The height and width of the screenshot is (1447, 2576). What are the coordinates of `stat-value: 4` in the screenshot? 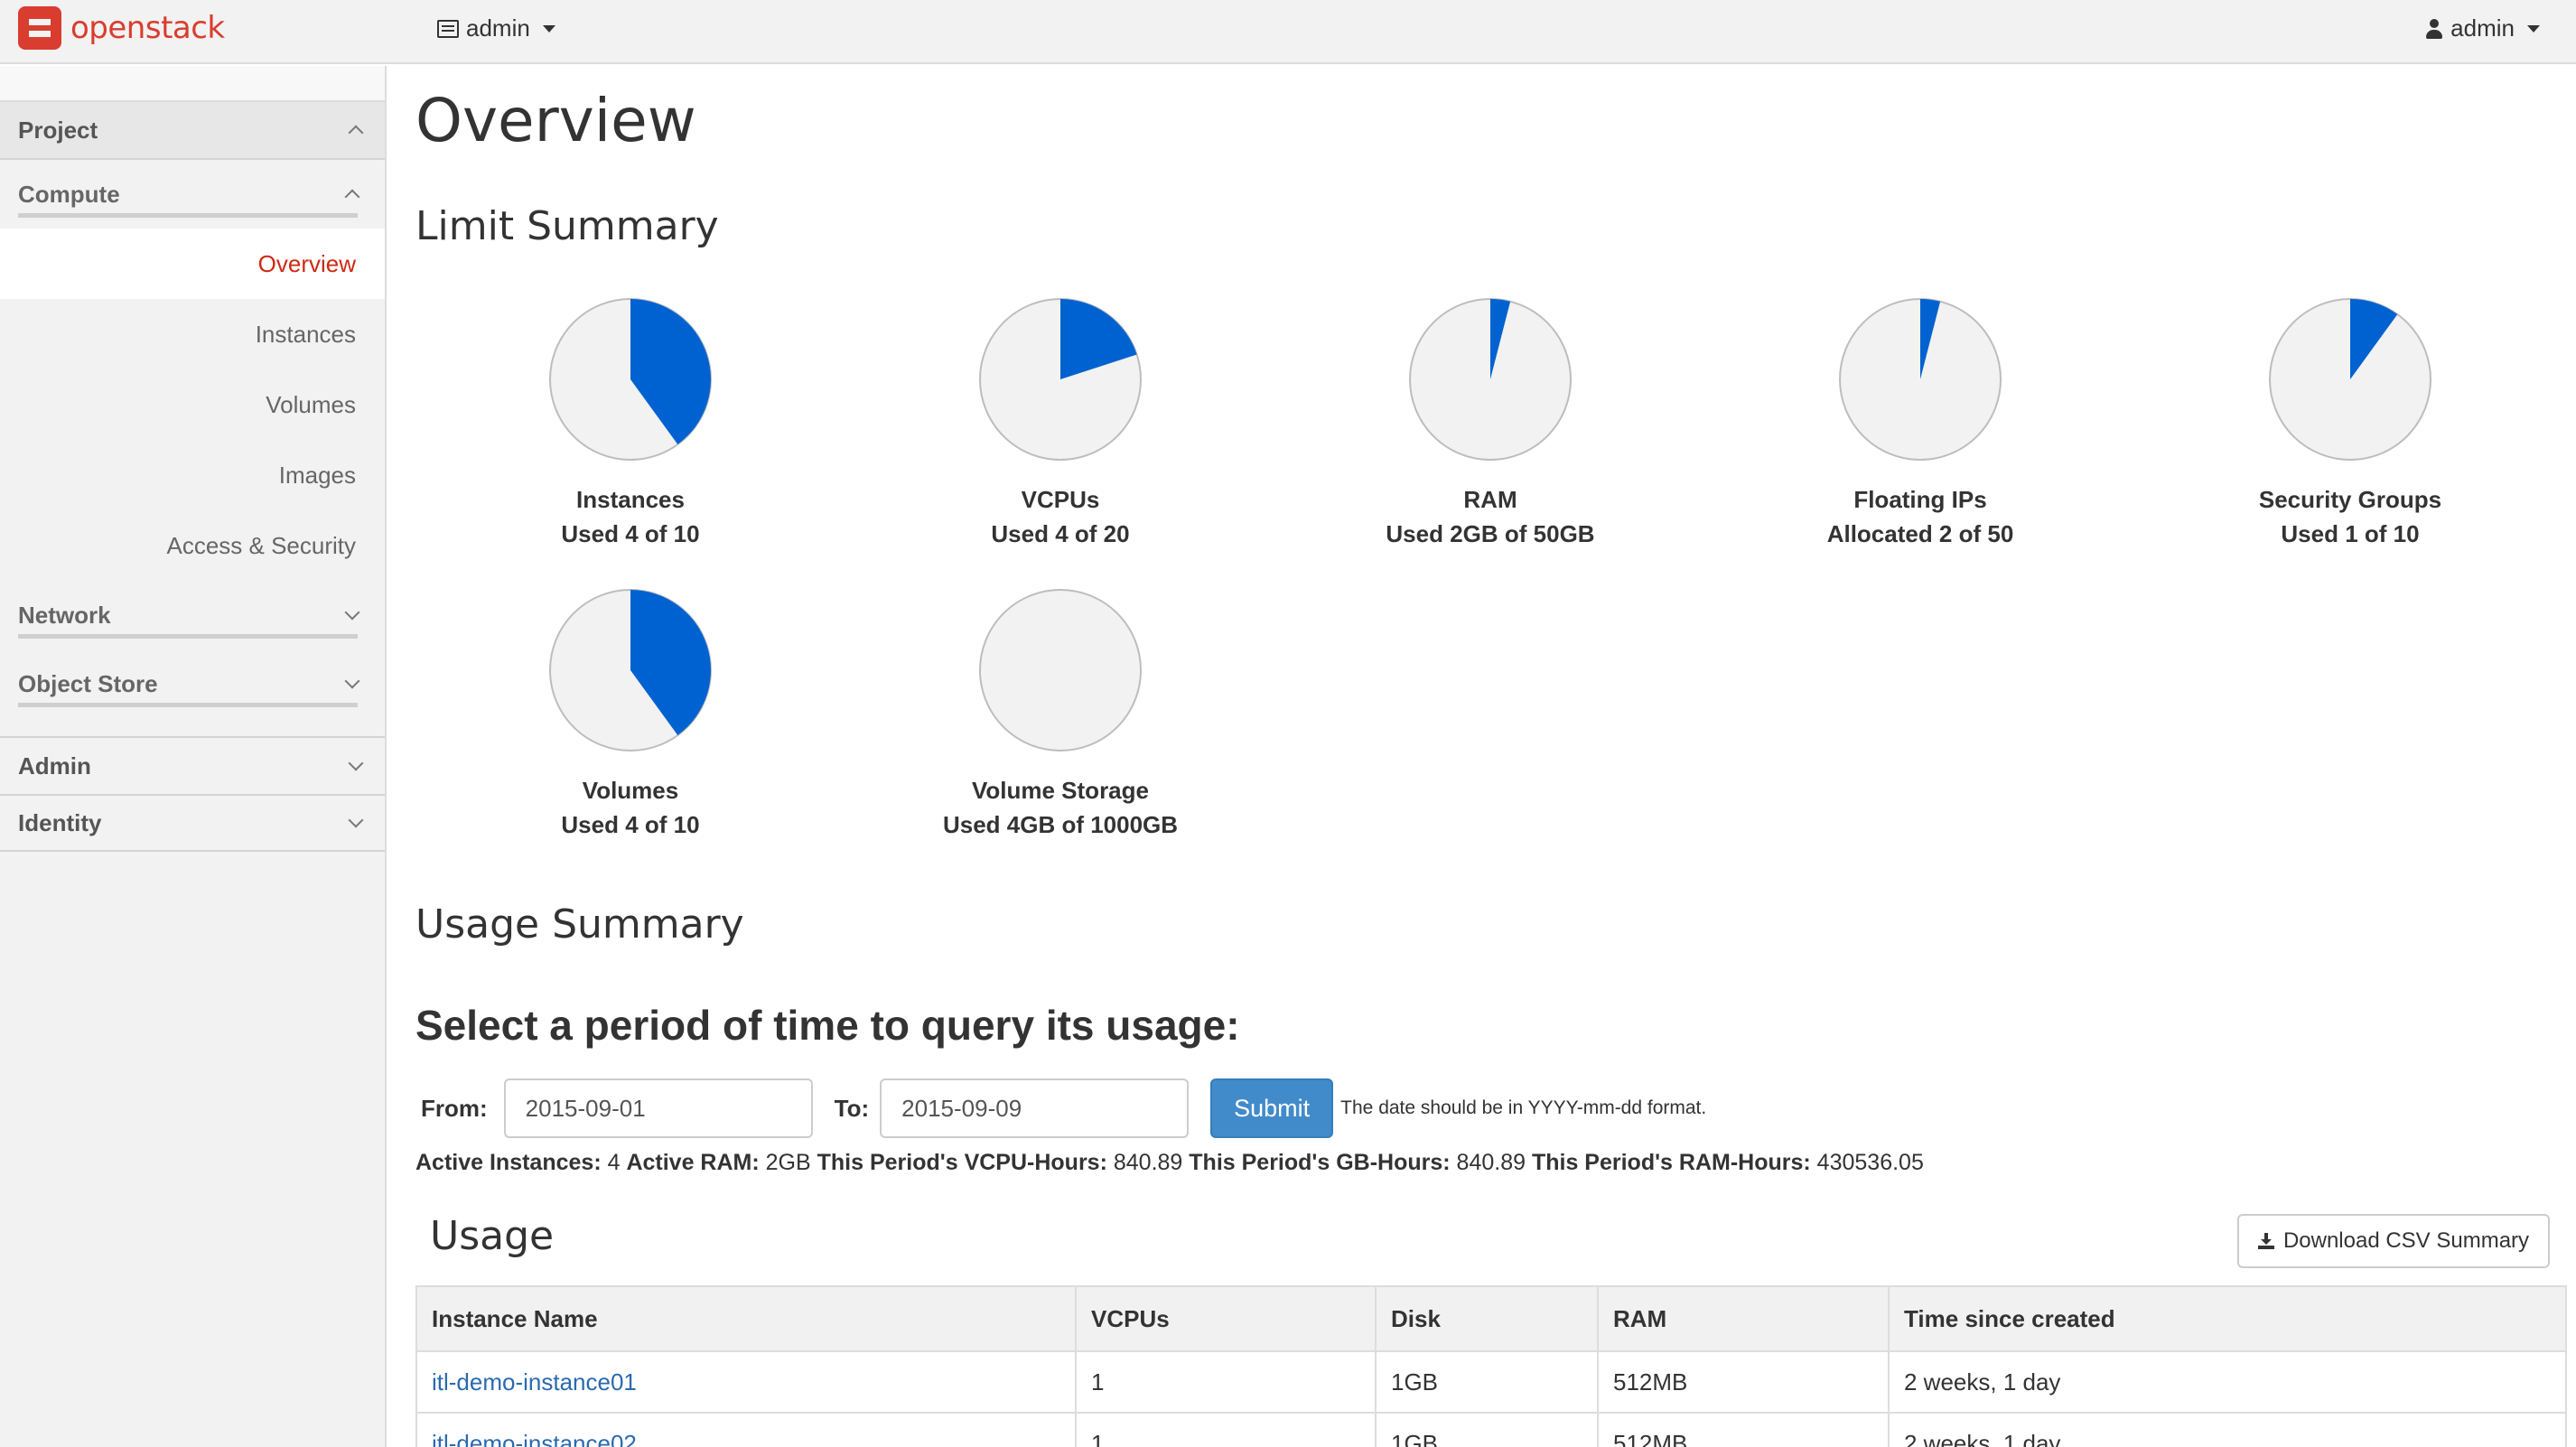 It's located at (614, 1162).